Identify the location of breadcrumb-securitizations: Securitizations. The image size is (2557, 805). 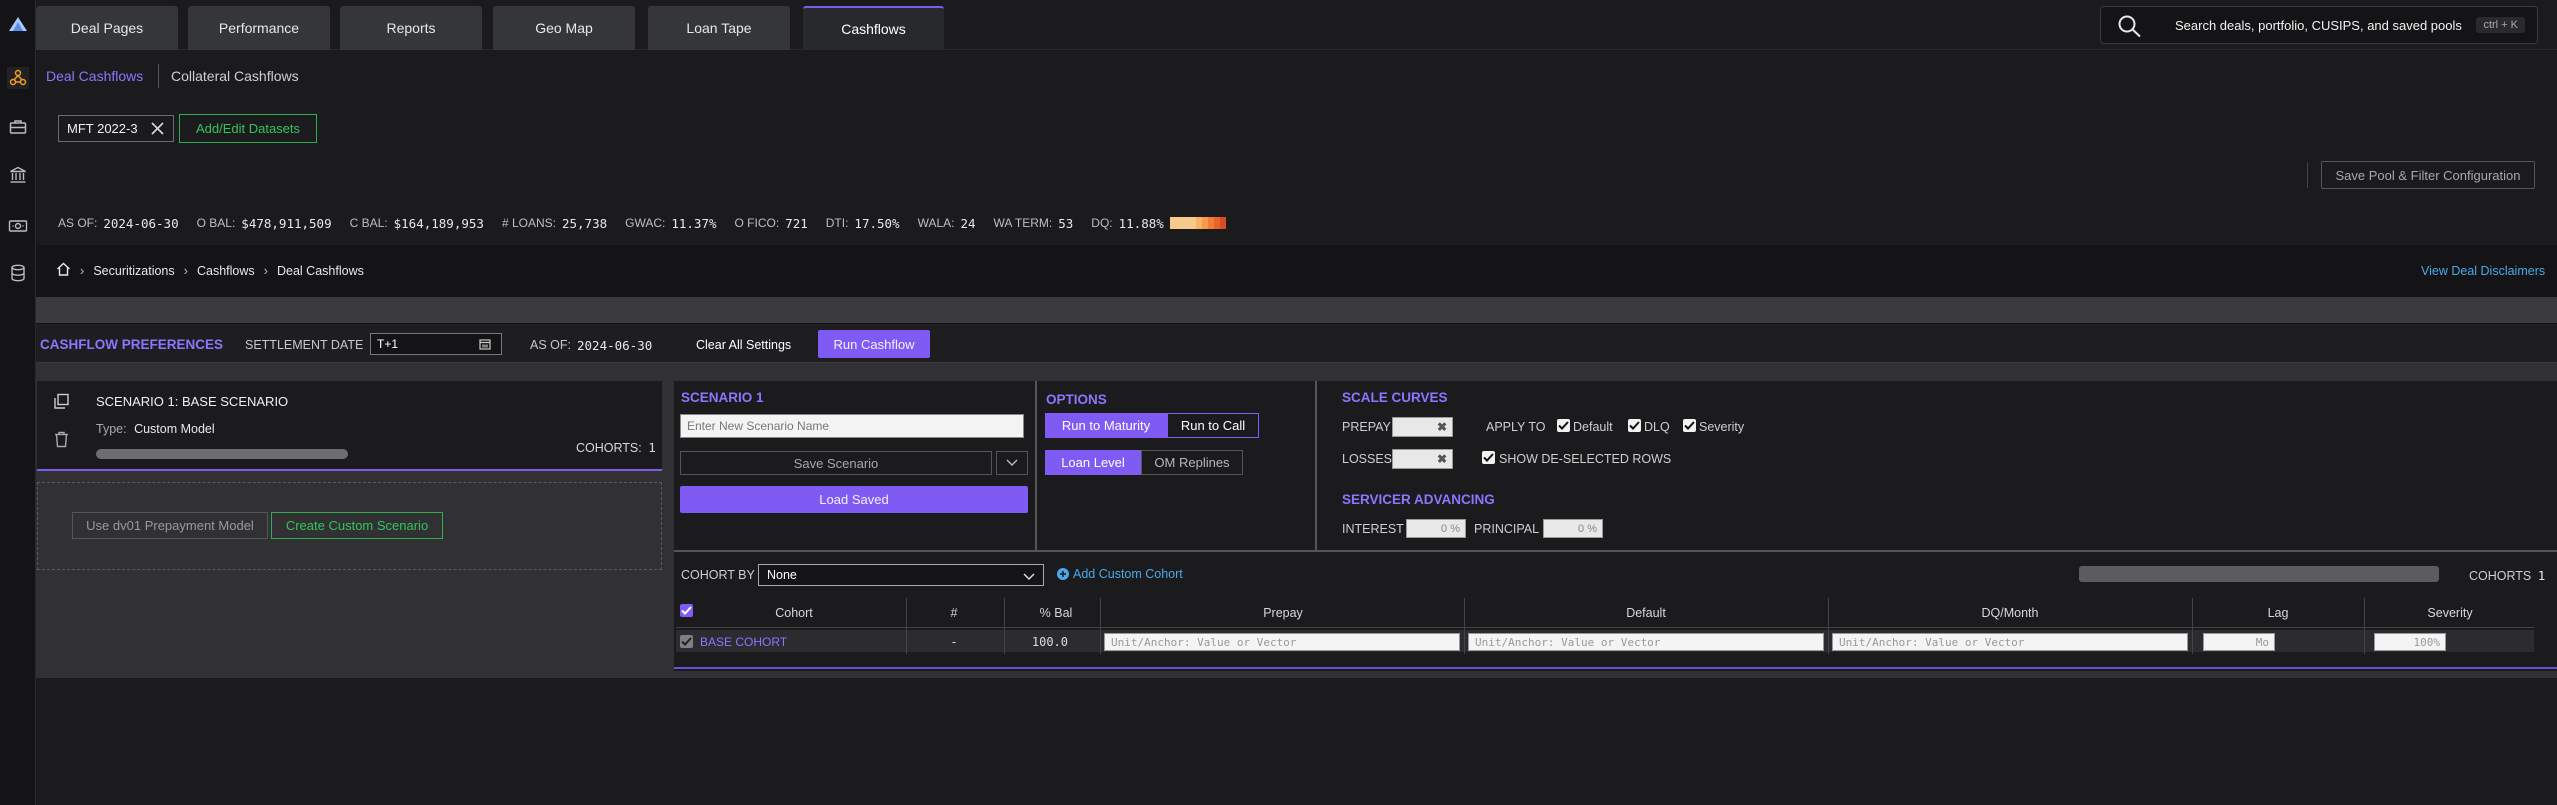
(133, 271).